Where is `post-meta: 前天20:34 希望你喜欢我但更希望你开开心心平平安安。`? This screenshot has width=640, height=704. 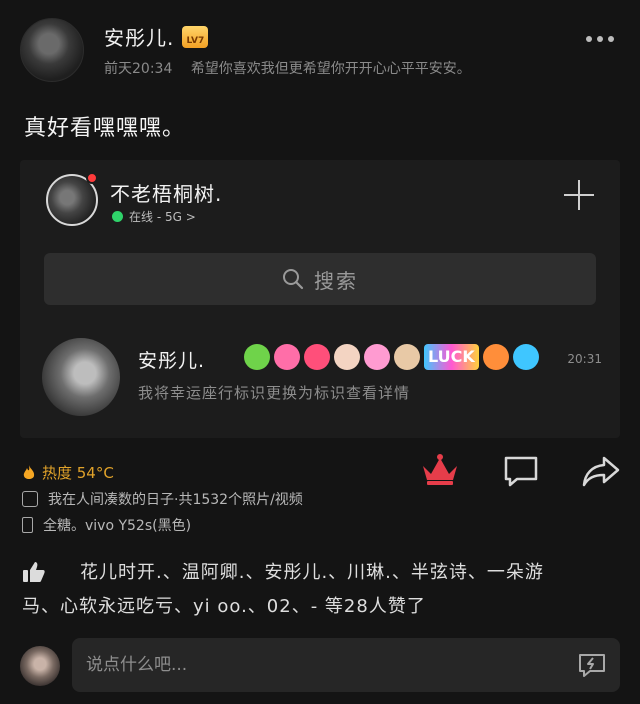 post-meta: 前天20:34 希望你喜欢我但更希望你开开心心平平安安。 is located at coordinates (287, 68).